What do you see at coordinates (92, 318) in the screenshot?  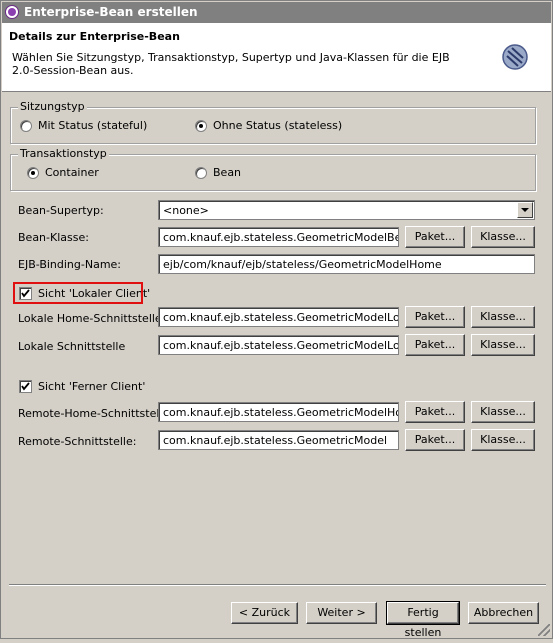 I see `local-home-label: Lokale Home-Schnittstelle:` at bounding box center [92, 318].